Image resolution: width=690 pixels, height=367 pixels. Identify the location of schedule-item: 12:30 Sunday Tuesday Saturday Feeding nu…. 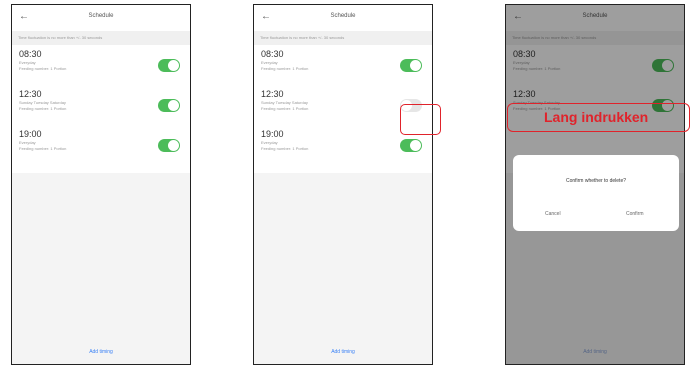
(101, 105).